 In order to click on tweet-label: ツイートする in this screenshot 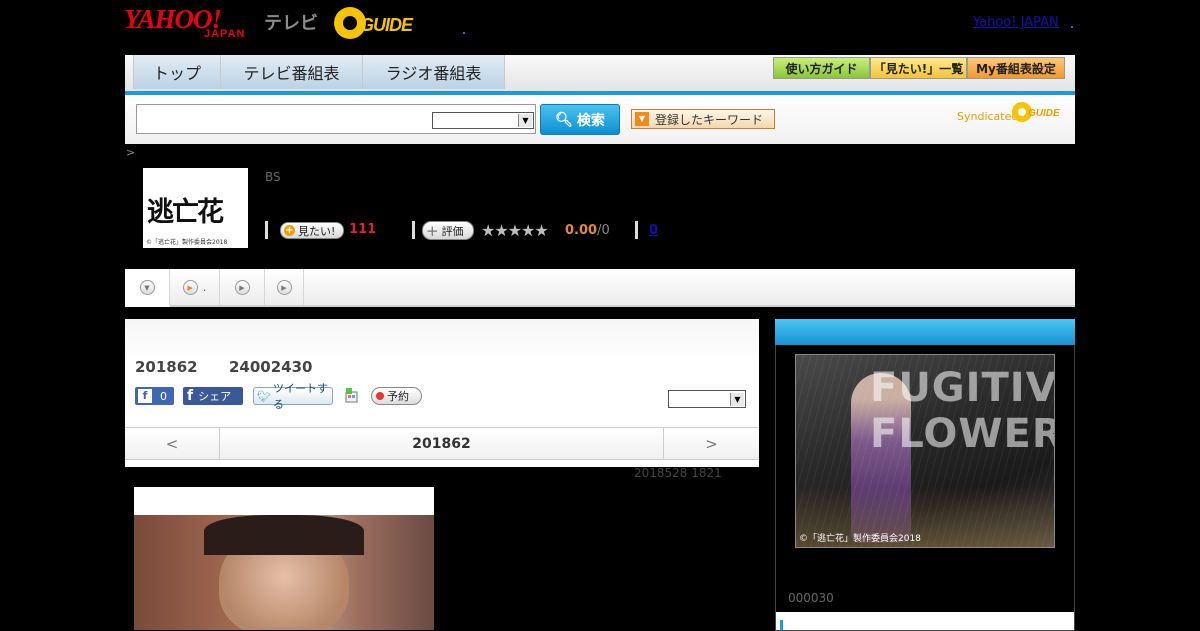, I will do `click(300, 396)`.